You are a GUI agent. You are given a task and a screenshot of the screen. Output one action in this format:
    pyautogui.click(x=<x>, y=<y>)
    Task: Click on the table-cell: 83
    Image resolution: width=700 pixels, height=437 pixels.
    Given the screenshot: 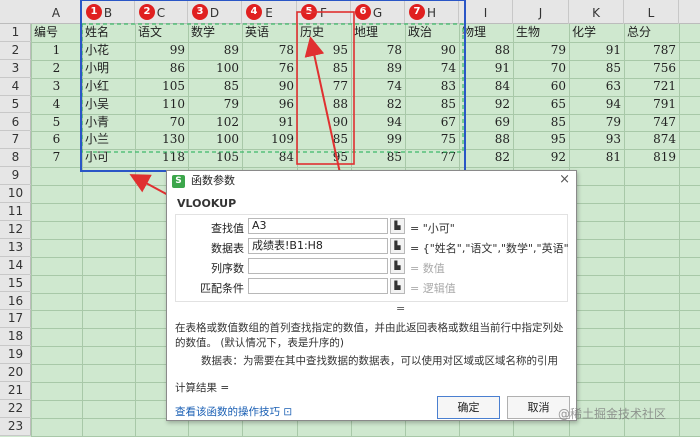 What is the action you would take?
    pyautogui.click(x=432, y=87)
    